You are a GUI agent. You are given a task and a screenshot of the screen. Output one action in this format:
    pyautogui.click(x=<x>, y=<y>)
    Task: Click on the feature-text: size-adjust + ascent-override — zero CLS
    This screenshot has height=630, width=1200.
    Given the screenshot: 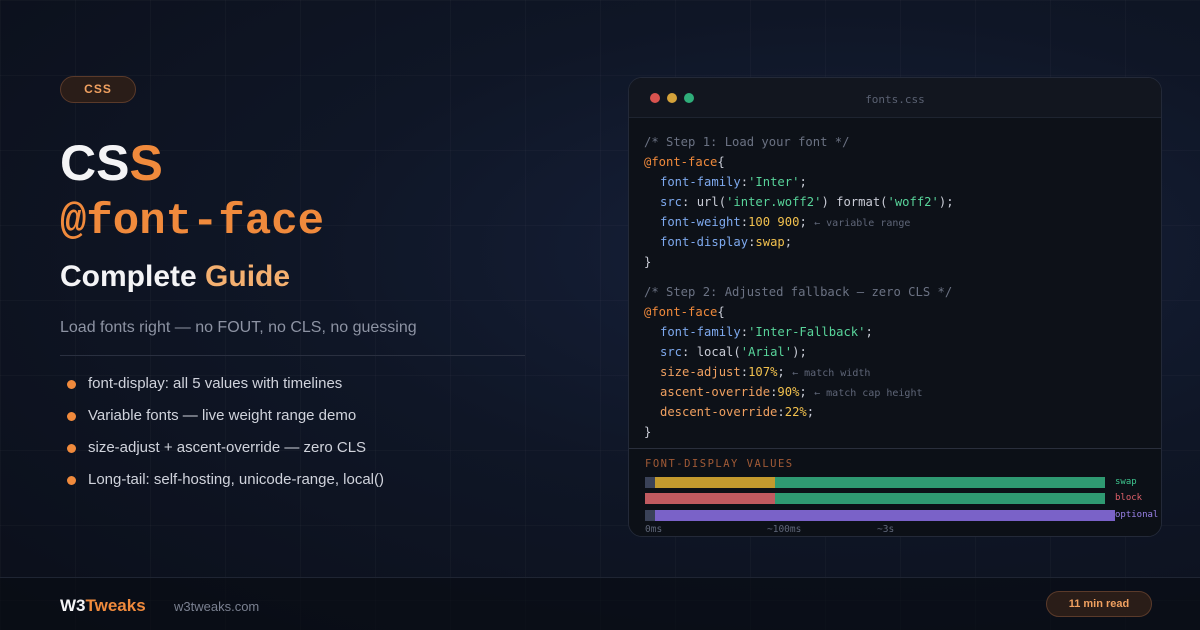 What is the action you would take?
    pyautogui.click(x=227, y=447)
    